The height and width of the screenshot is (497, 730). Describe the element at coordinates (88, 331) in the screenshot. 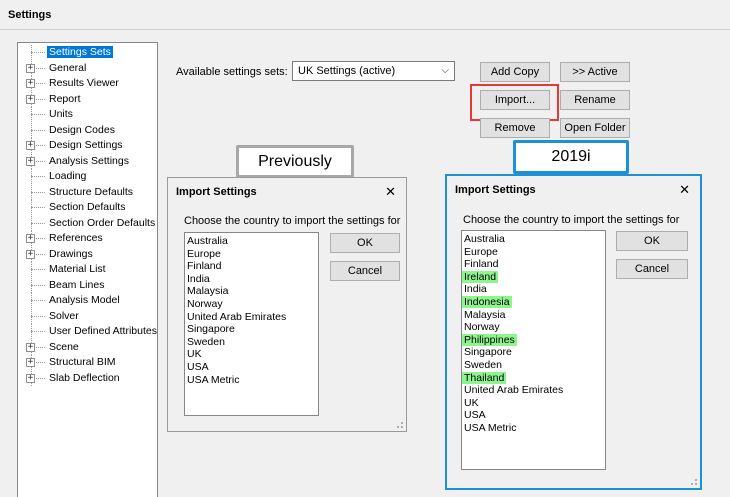

I see `tree-item: User Defined Attributes` at that location.